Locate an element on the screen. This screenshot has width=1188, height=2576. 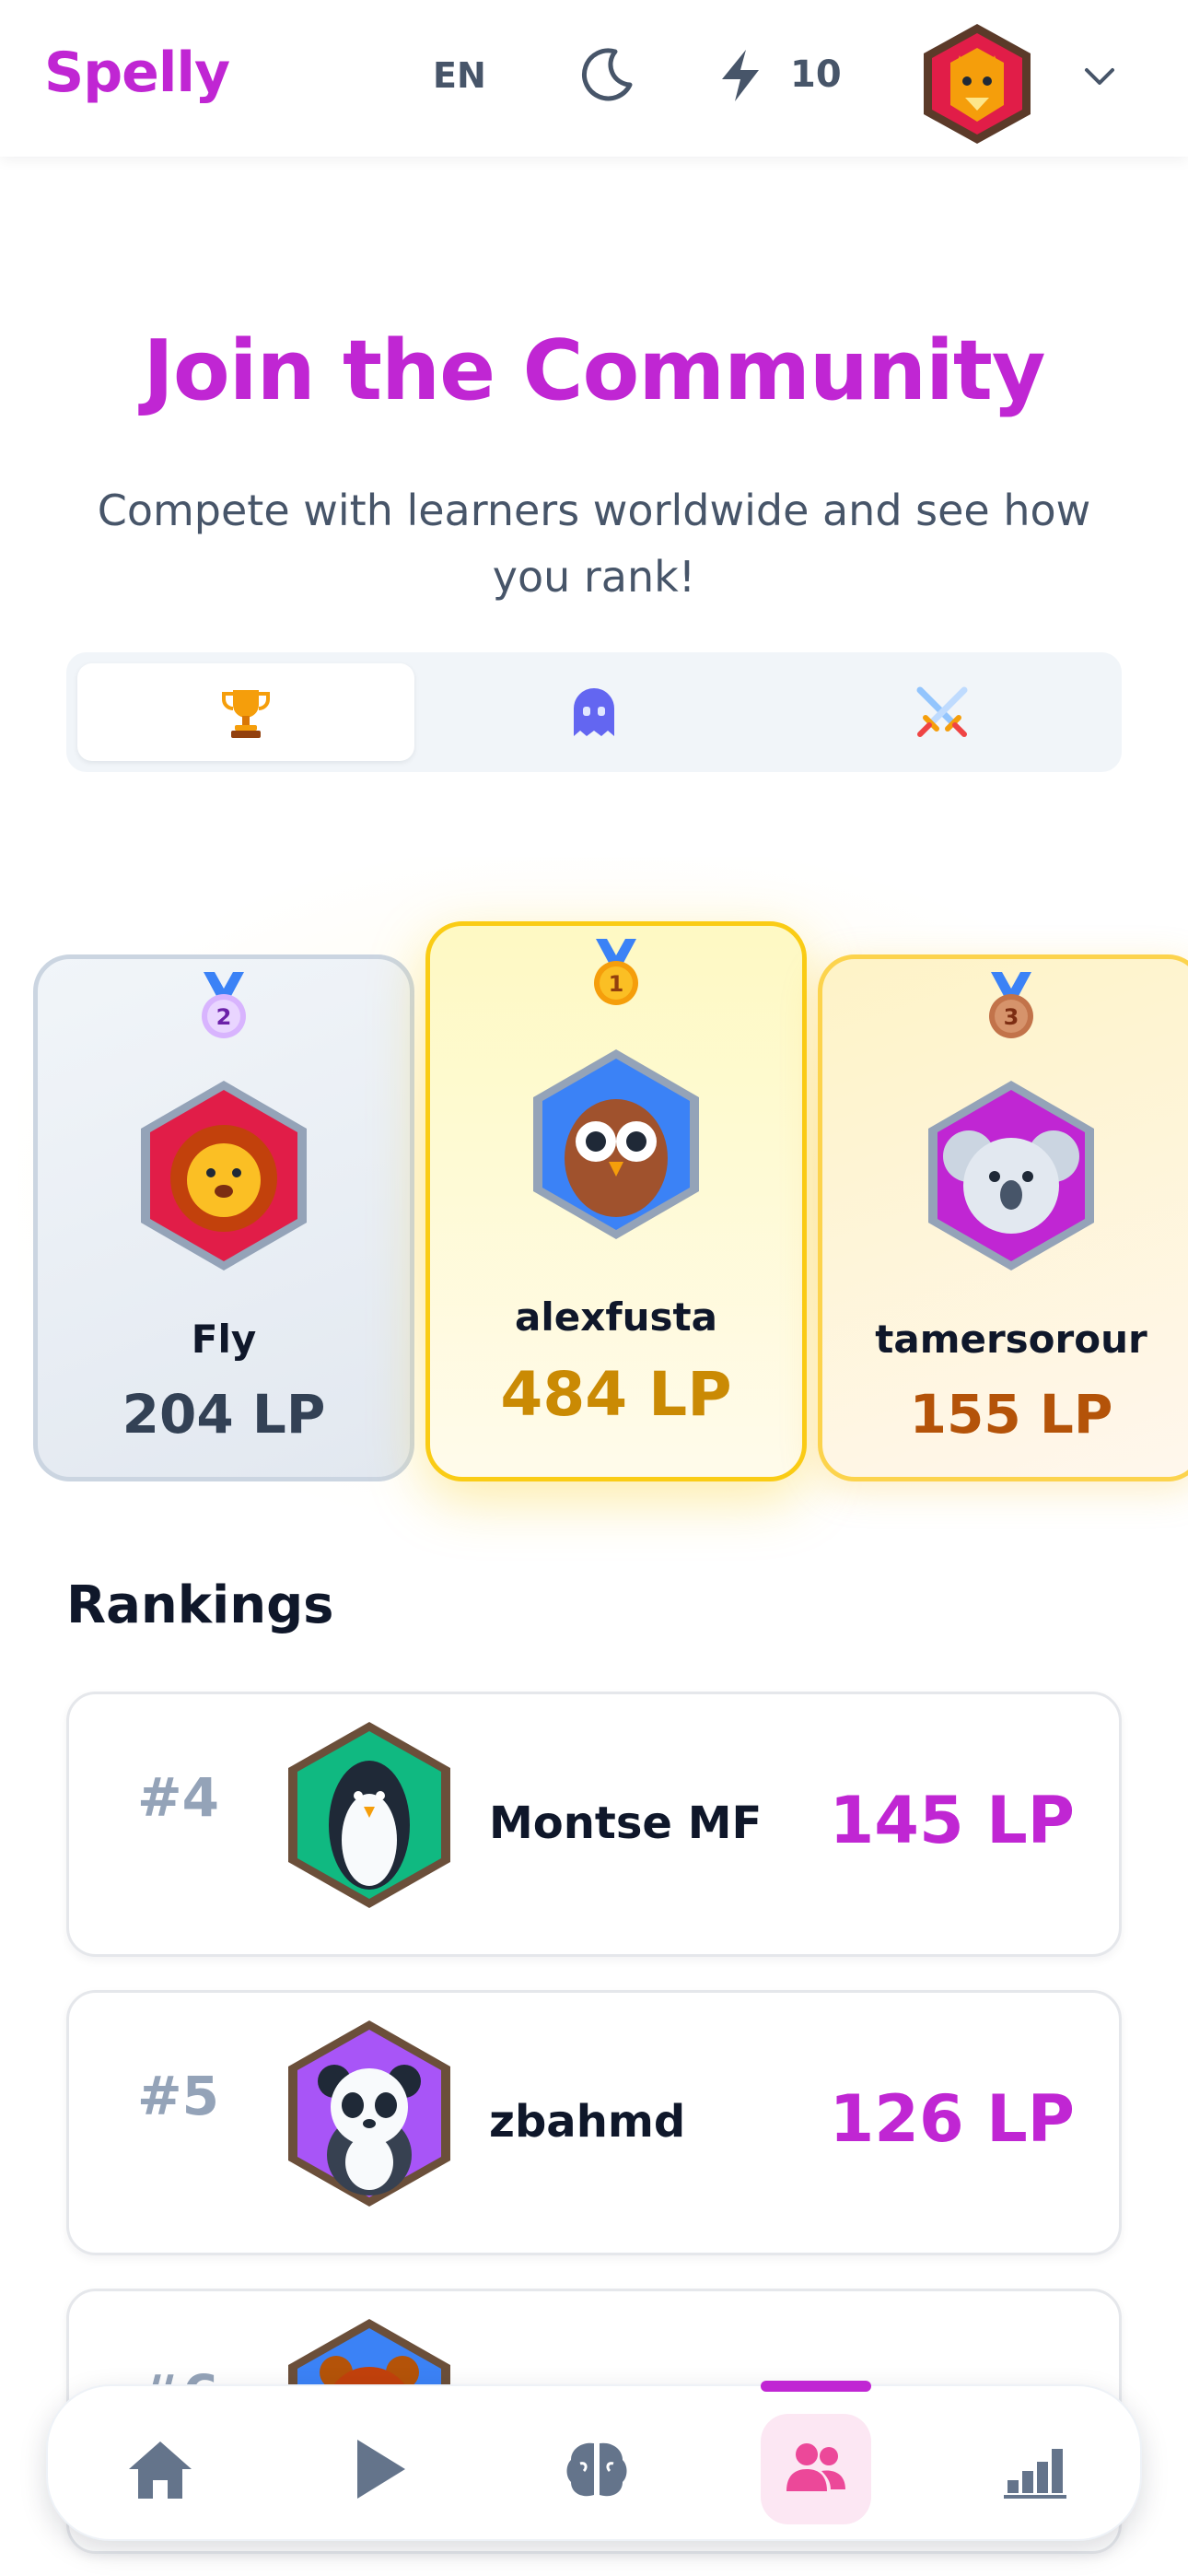
player-name: Montse MF is located at coordinates (626, 1823).